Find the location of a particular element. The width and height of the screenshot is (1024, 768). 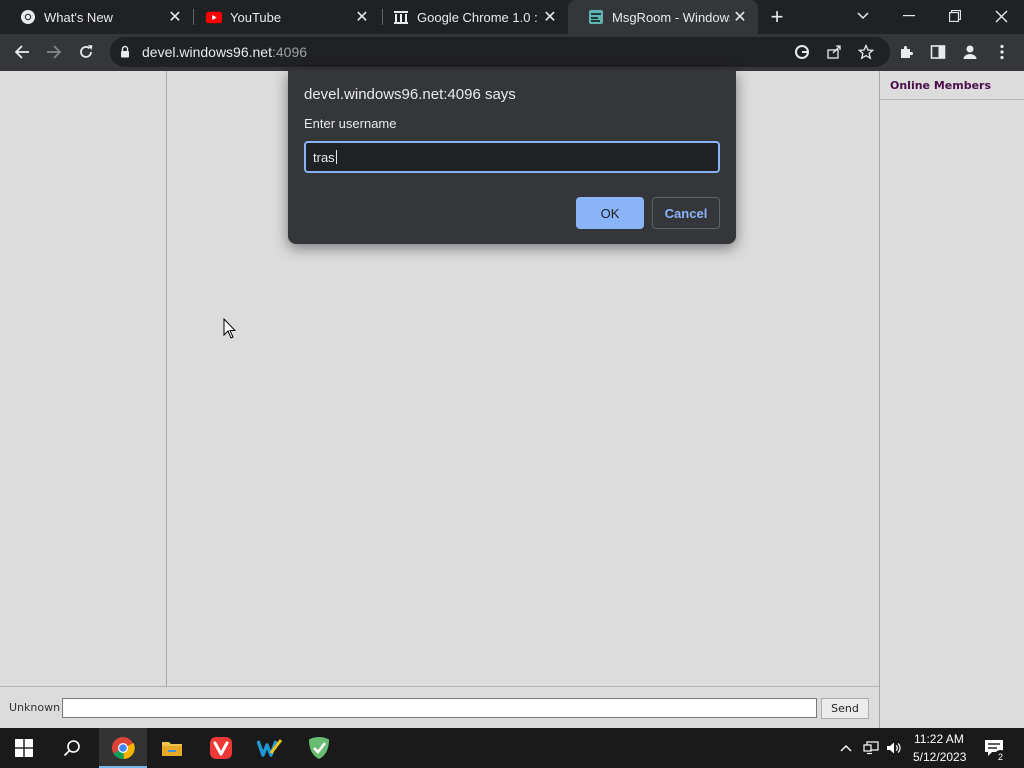

volume-icon is located at coordinates (894, 748).